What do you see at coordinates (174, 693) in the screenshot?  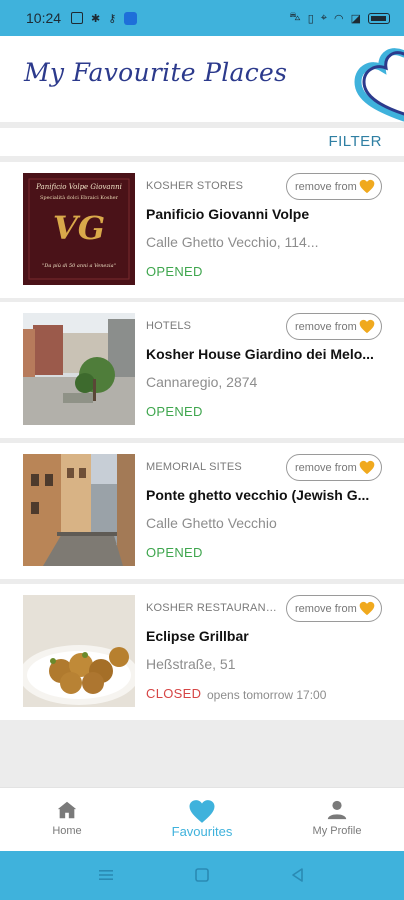 I see `place-status: CLOSED` at bounding box center [174, 693].